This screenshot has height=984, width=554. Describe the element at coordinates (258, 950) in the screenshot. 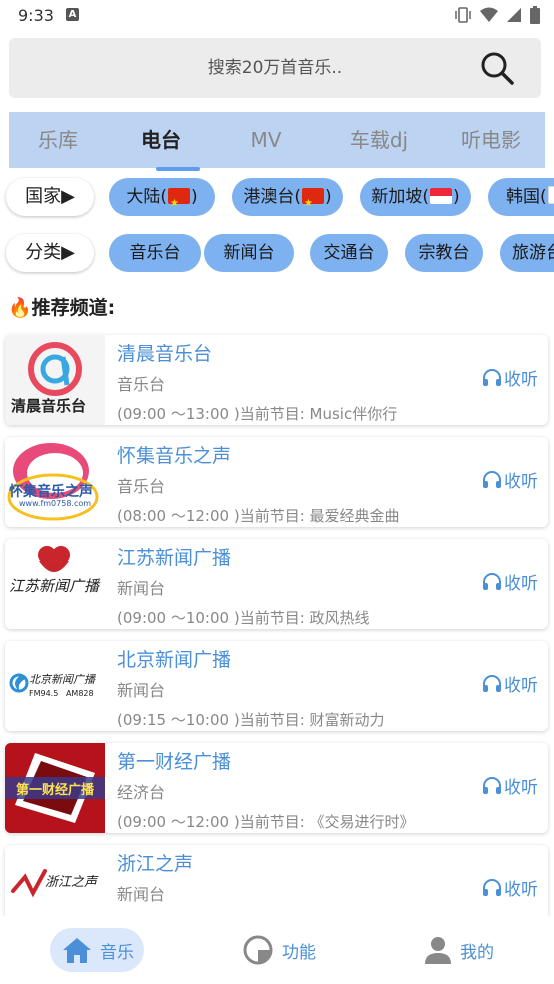

I see `features-icon` at that location.